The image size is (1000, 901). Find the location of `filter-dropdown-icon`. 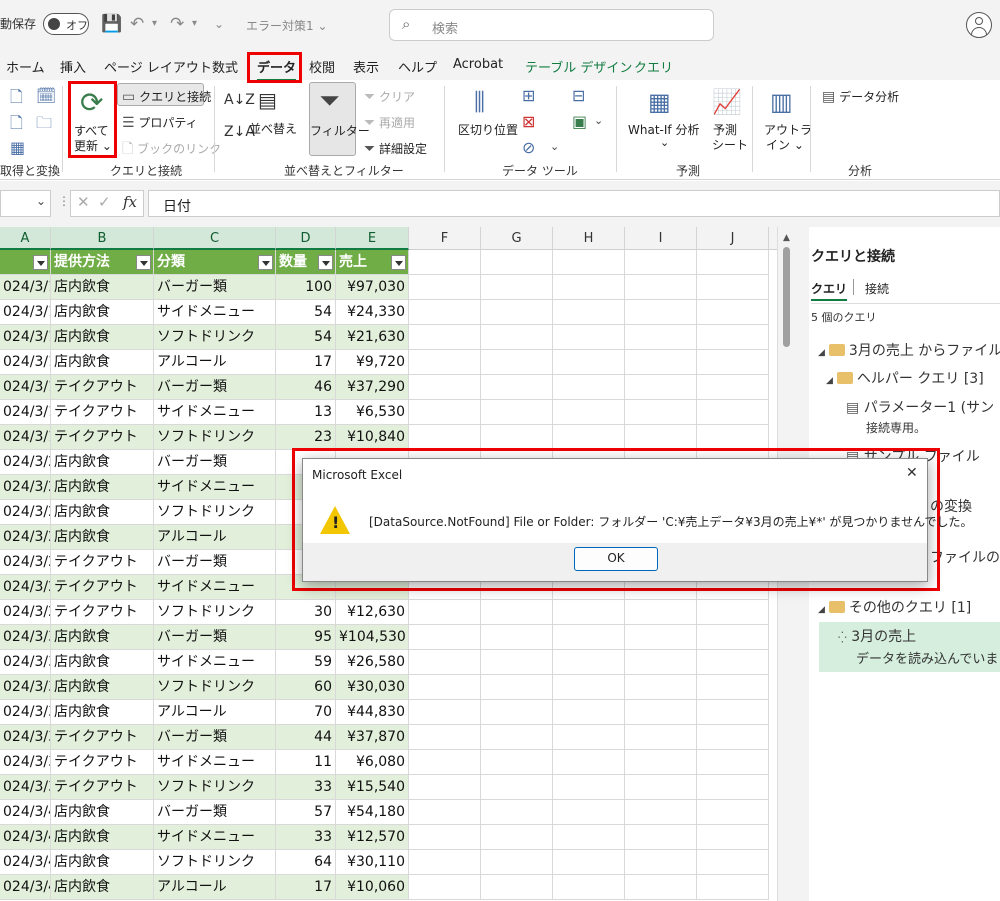

filter-dropdown-icon is located at coordinates (265, 262).